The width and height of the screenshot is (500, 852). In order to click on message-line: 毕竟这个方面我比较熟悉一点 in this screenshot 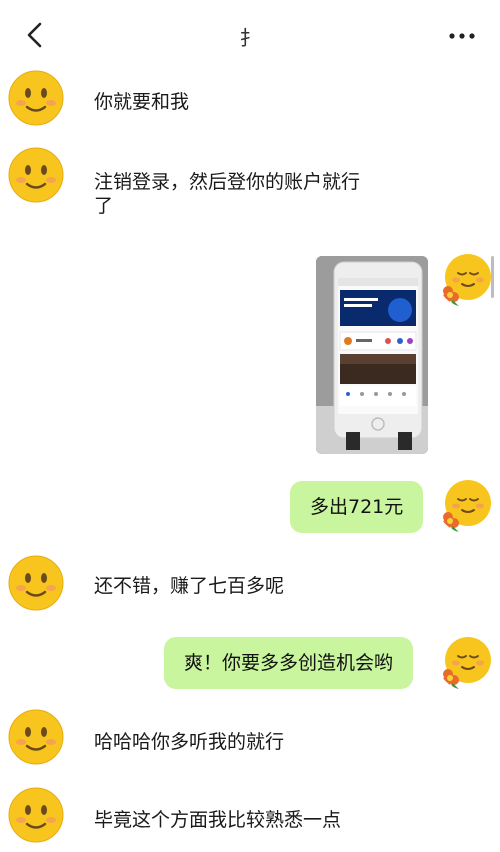, I will do `click(218, 820)`.